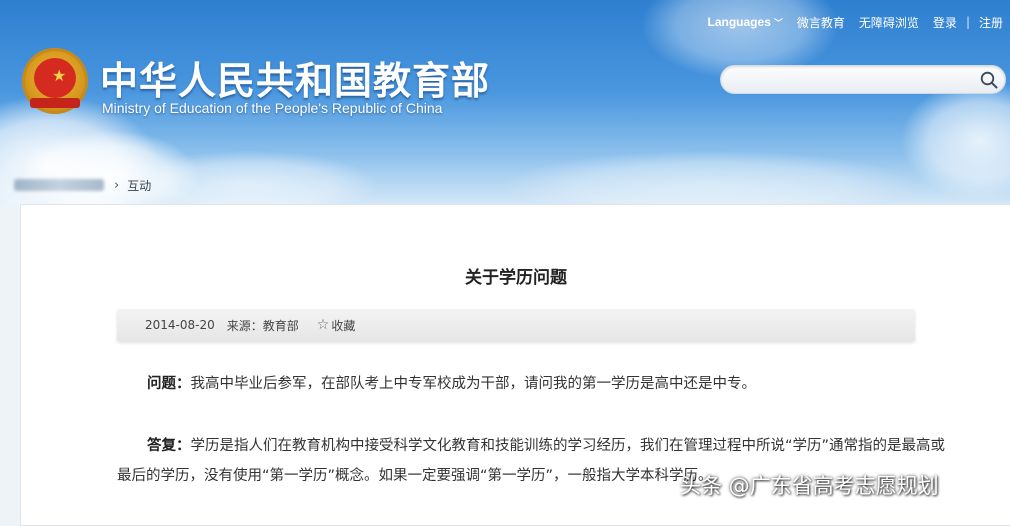  Describe the element at coordinates (59, 185) in the screenshot. I see `breadcrumb-home-blurred` at that location.